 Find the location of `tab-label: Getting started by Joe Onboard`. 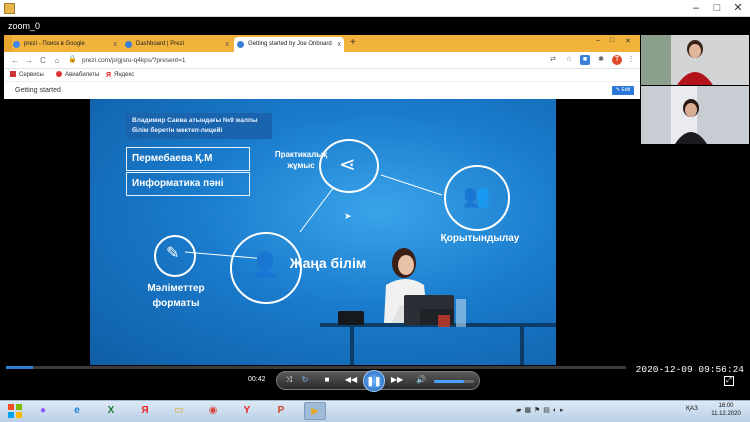

tab-label: Getting started by Joe Onboard is located at coordinates (290, 44).